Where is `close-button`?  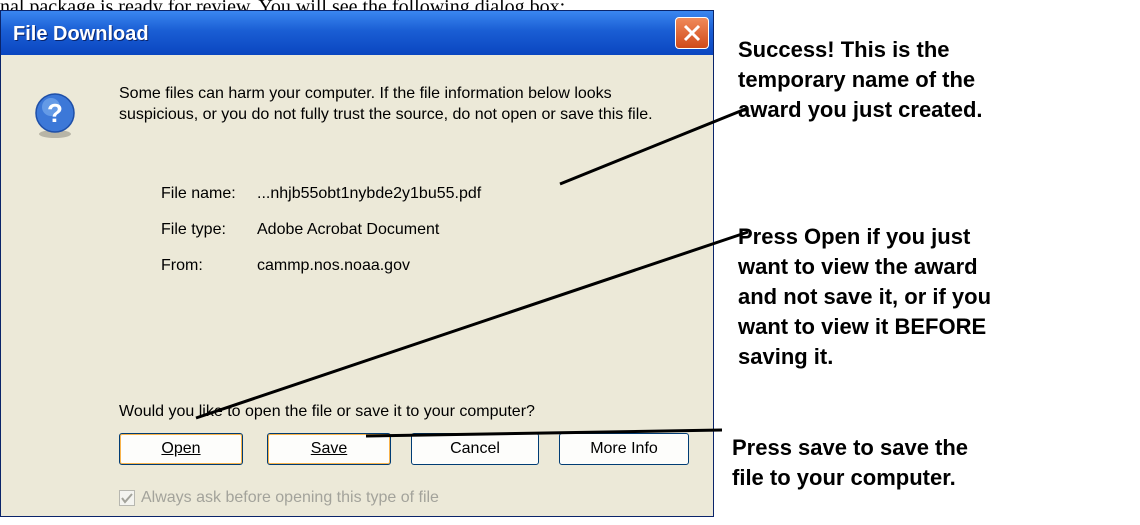 close-button is located at coordinates (692, 33).